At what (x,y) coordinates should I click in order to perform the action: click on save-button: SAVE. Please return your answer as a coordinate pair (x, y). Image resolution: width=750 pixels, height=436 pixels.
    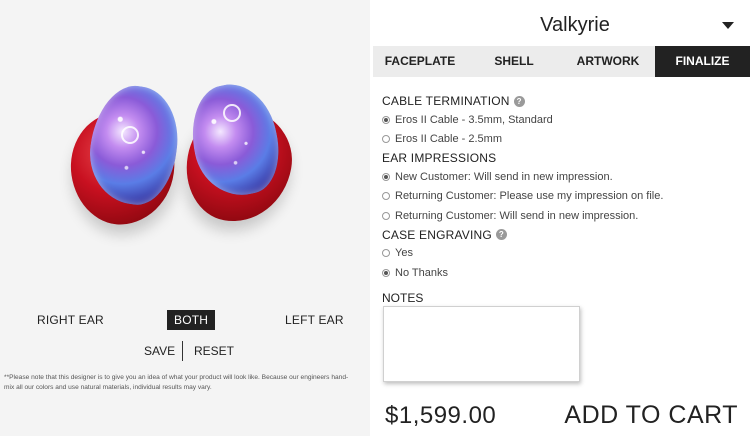
    Looking at the image, I should click on (159, 351).